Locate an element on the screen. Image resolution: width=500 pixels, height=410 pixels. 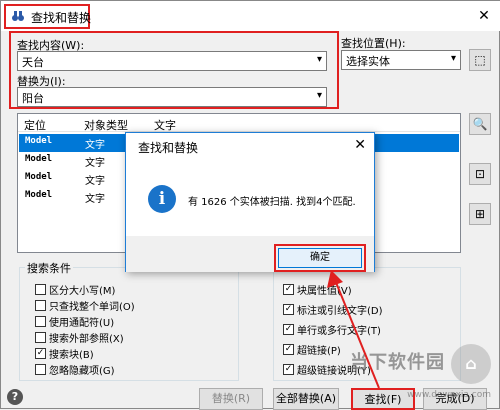
selection-icon: ⊡ is located at coordinates (480, 174).